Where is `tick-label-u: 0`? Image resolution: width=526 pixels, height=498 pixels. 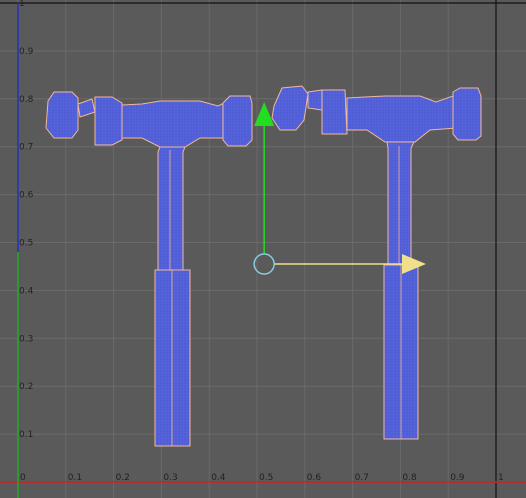 tick-label-u: 0 is located at coordinates (23, 478).